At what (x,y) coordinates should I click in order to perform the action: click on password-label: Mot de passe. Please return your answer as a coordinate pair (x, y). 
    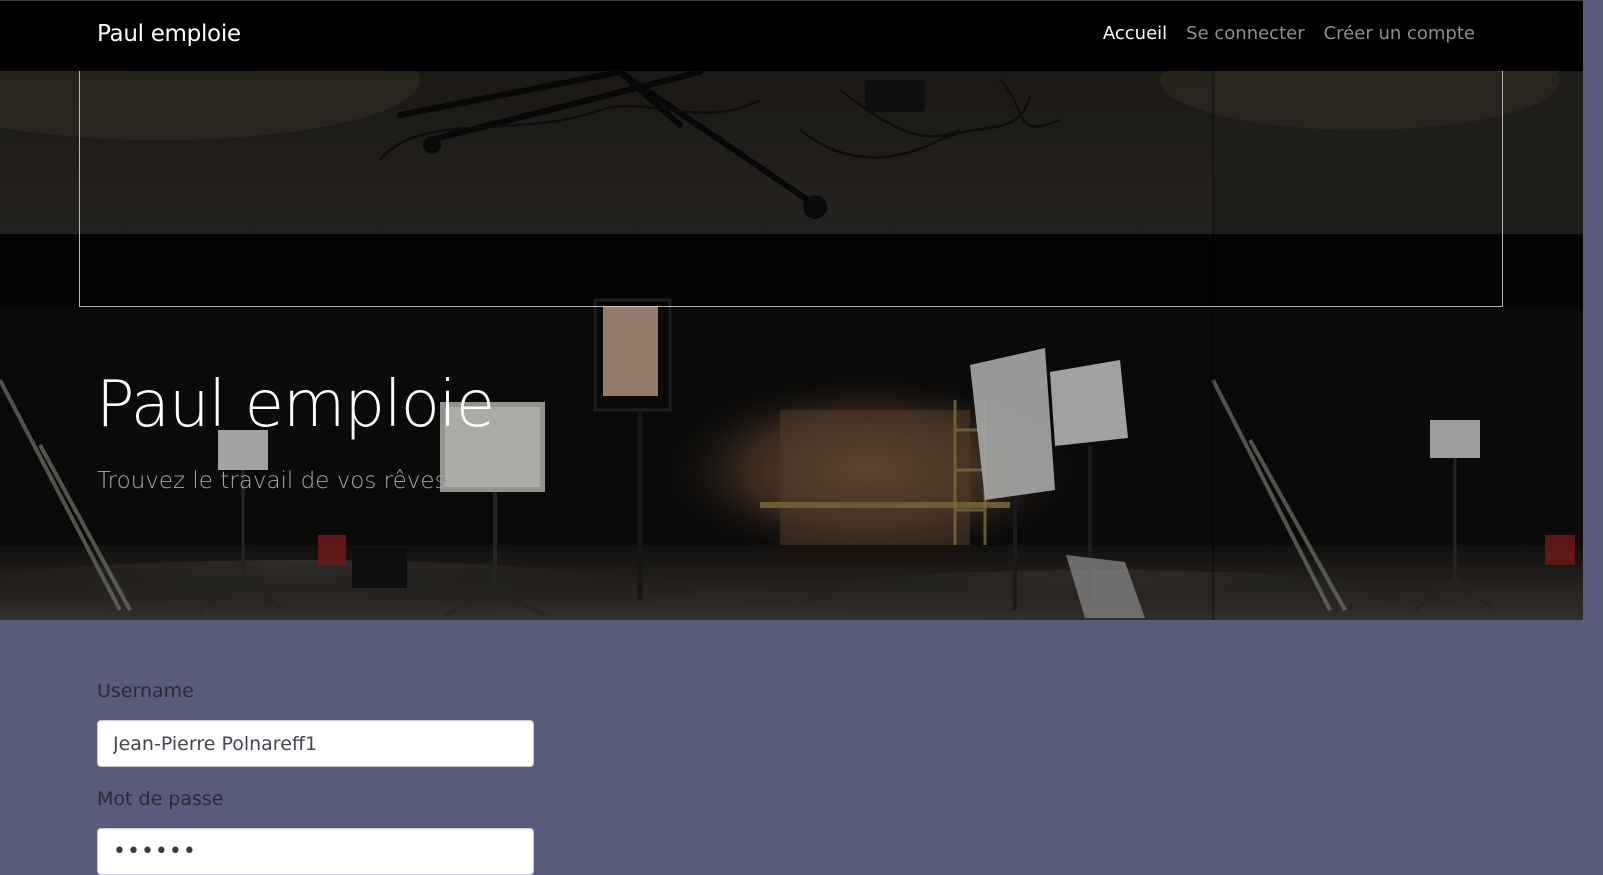
    Looking at the image, I should click on (160, 799).